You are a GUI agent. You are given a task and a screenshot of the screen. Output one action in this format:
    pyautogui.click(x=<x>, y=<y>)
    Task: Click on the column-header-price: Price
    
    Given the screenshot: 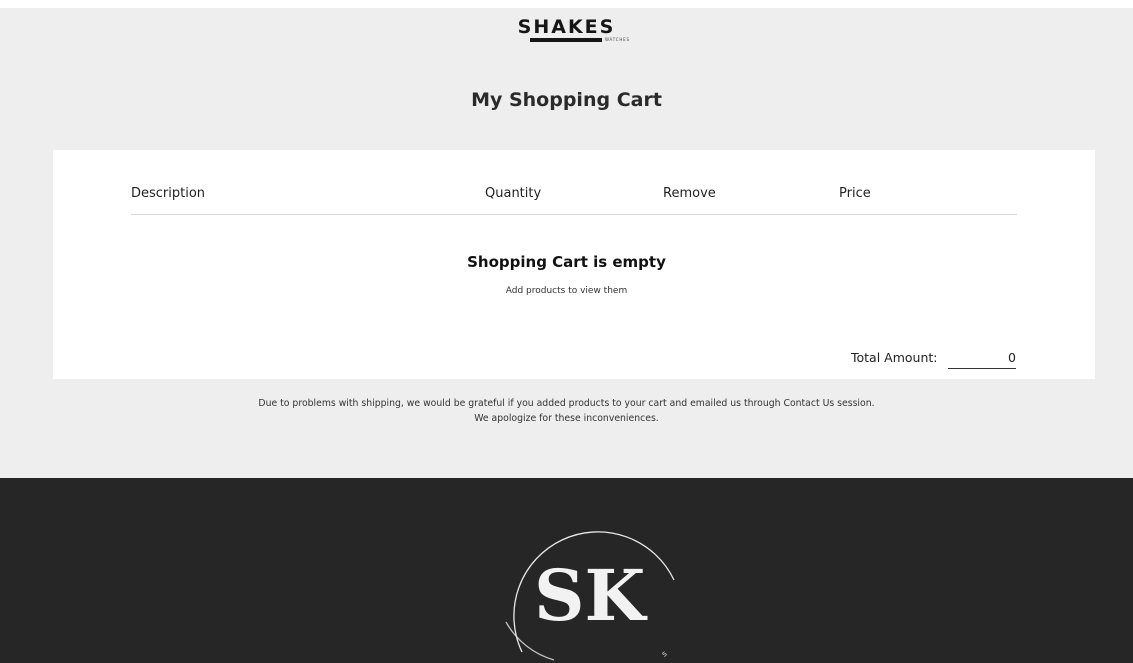 What is the action you would take?
    pyautogui.click(x=855, y=193)
    